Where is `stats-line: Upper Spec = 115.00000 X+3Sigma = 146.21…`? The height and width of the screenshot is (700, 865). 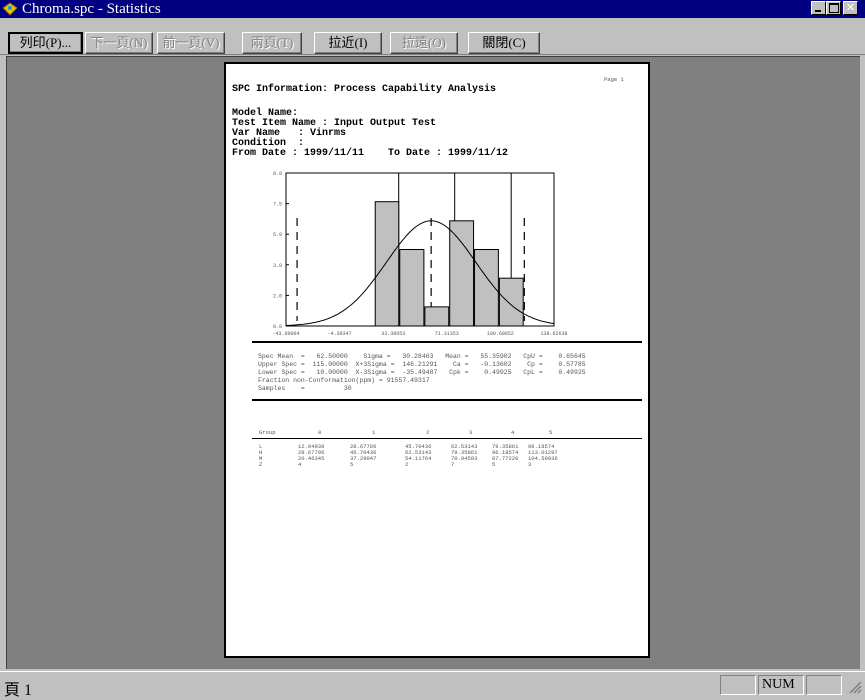 stats-line: Upper Spec = 115.00000 X+3Sigma = 146.21… is located at coordinates (422, 364).